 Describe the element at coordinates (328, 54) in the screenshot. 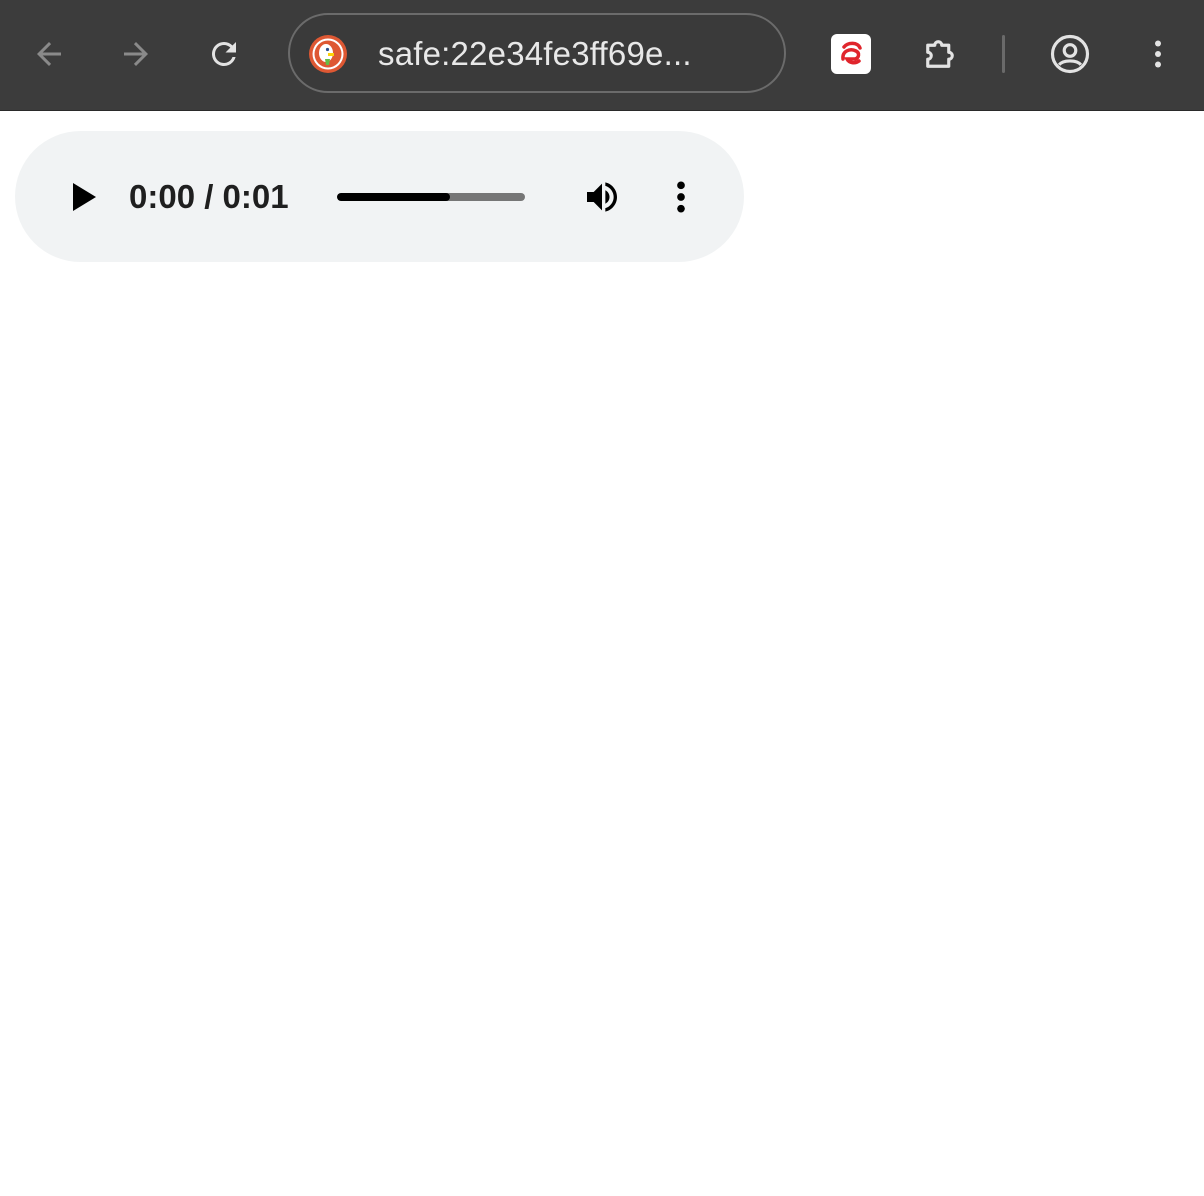

I see `duckduckgo-icon` at that location.